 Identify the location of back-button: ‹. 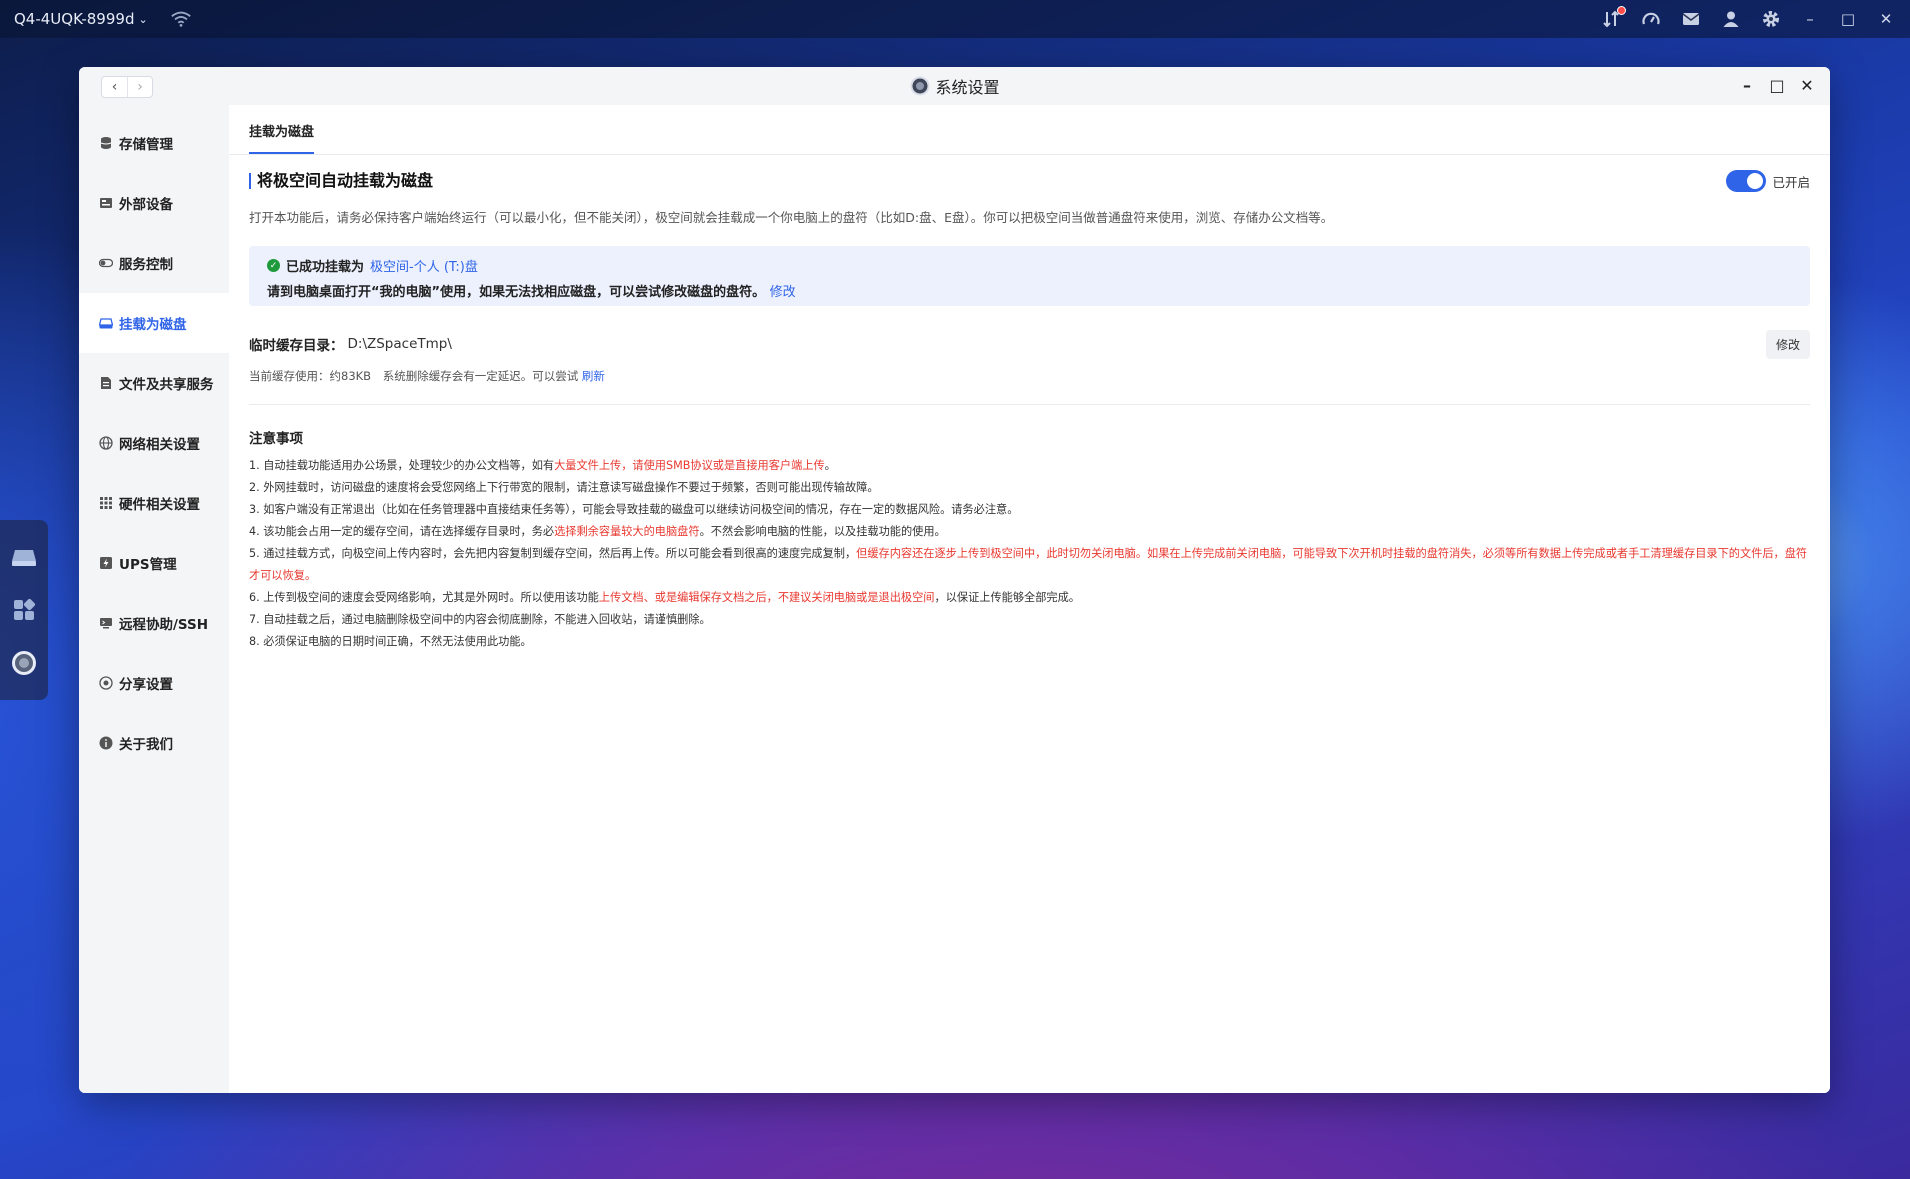
(114, 87).